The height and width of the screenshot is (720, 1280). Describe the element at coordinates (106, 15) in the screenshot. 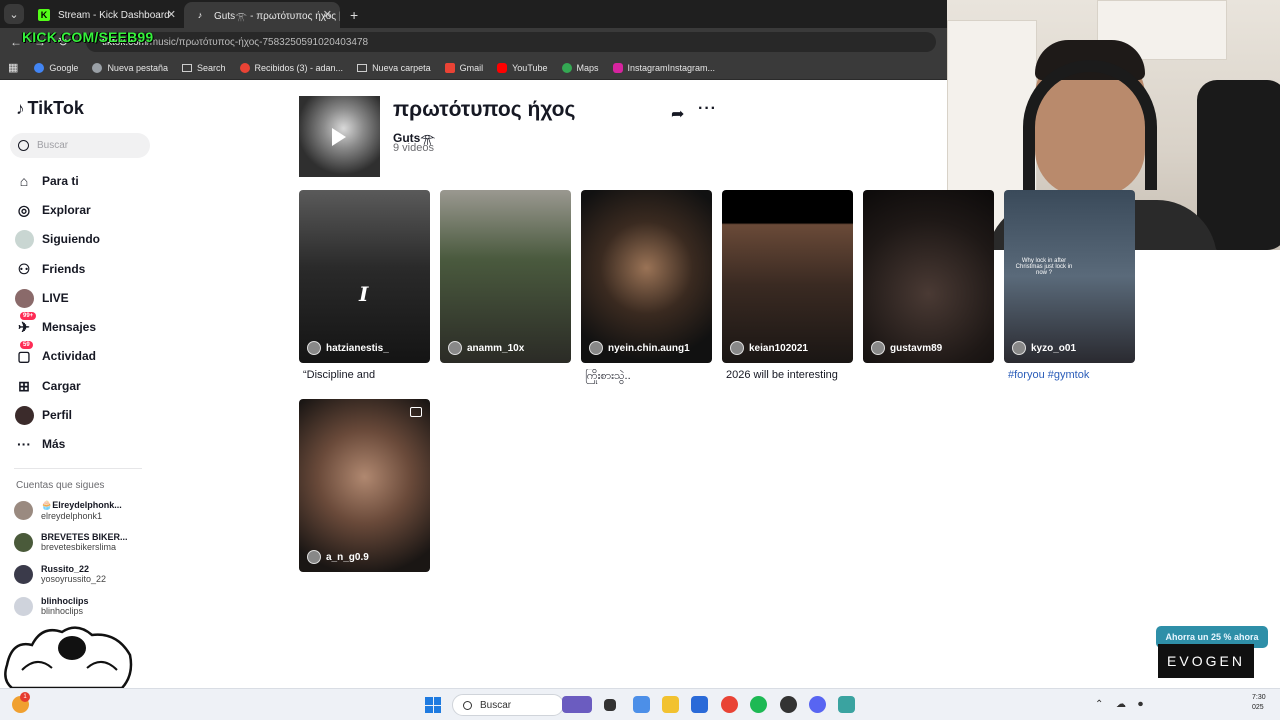

I see `tab-kick-dashboard: K Stream - Kick Dashboard ✕` at that location.